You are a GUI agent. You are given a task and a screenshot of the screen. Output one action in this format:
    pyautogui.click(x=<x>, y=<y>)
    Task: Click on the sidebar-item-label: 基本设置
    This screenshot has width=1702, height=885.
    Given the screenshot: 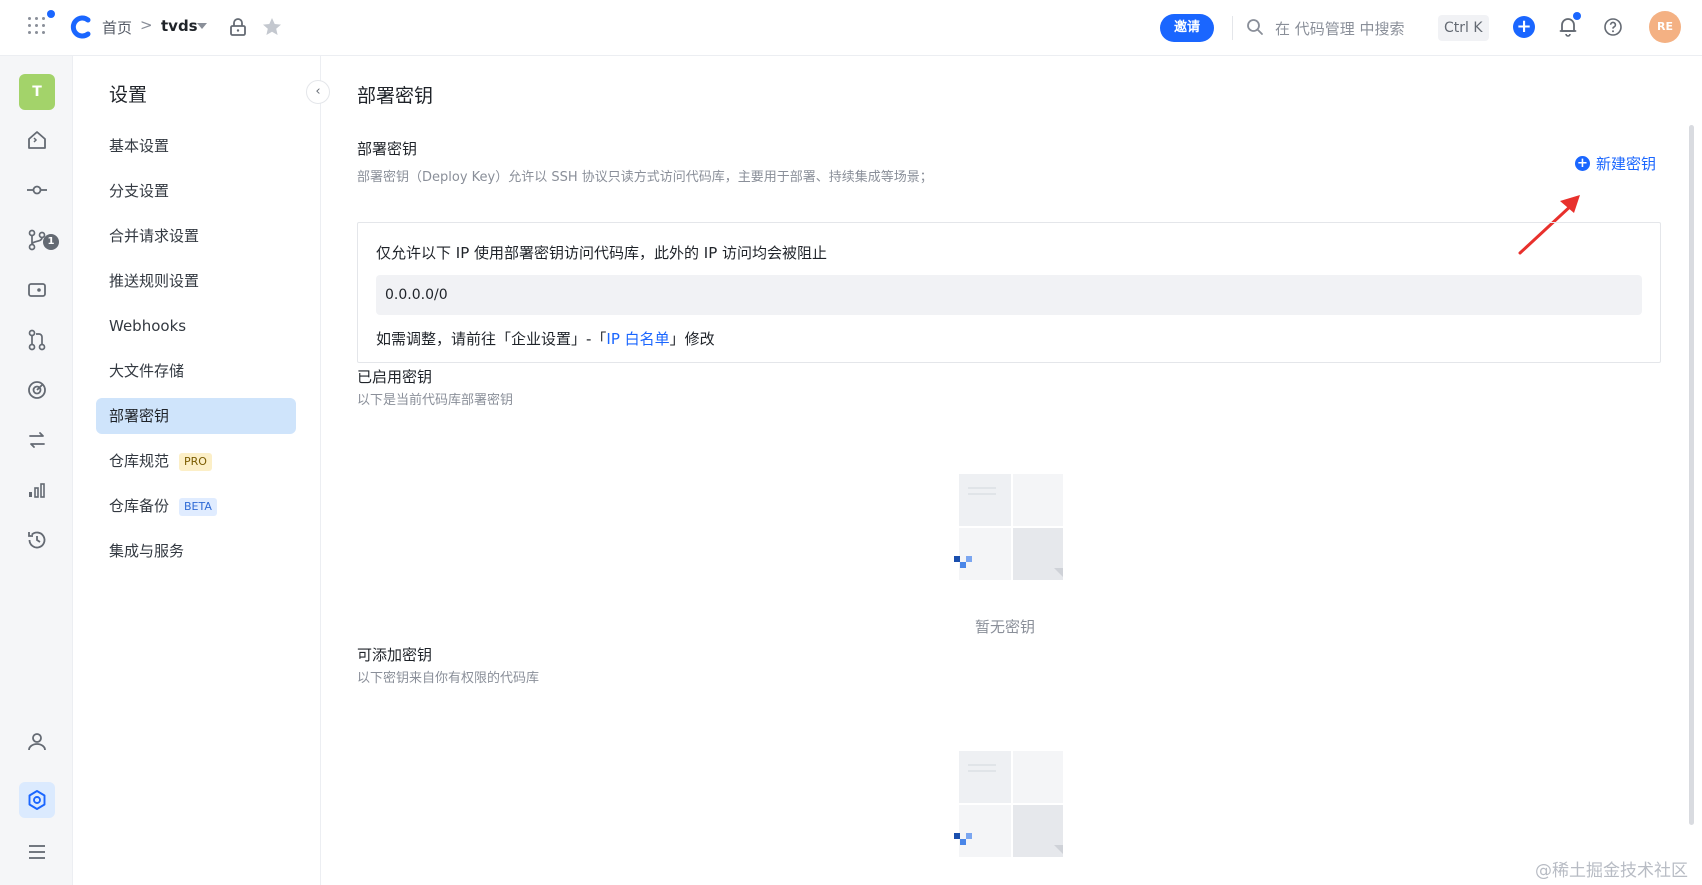 What is the action you would take?
    pyautogui.click(x=139, y=146)
    